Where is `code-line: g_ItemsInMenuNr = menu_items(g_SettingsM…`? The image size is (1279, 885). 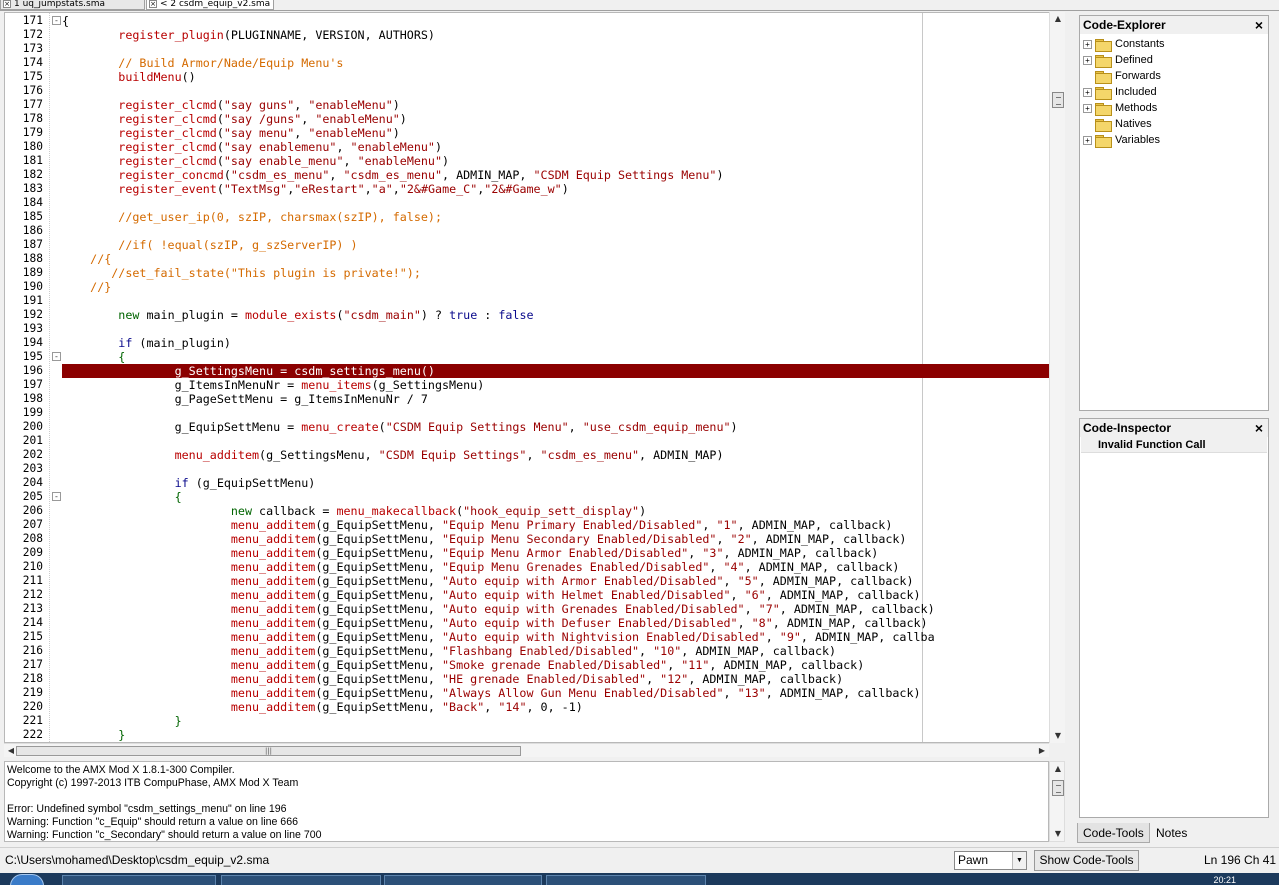 code-line: g_ItemsInMenuNr = menu_items(g_SettingsM… is located at coordinates (555, 385).